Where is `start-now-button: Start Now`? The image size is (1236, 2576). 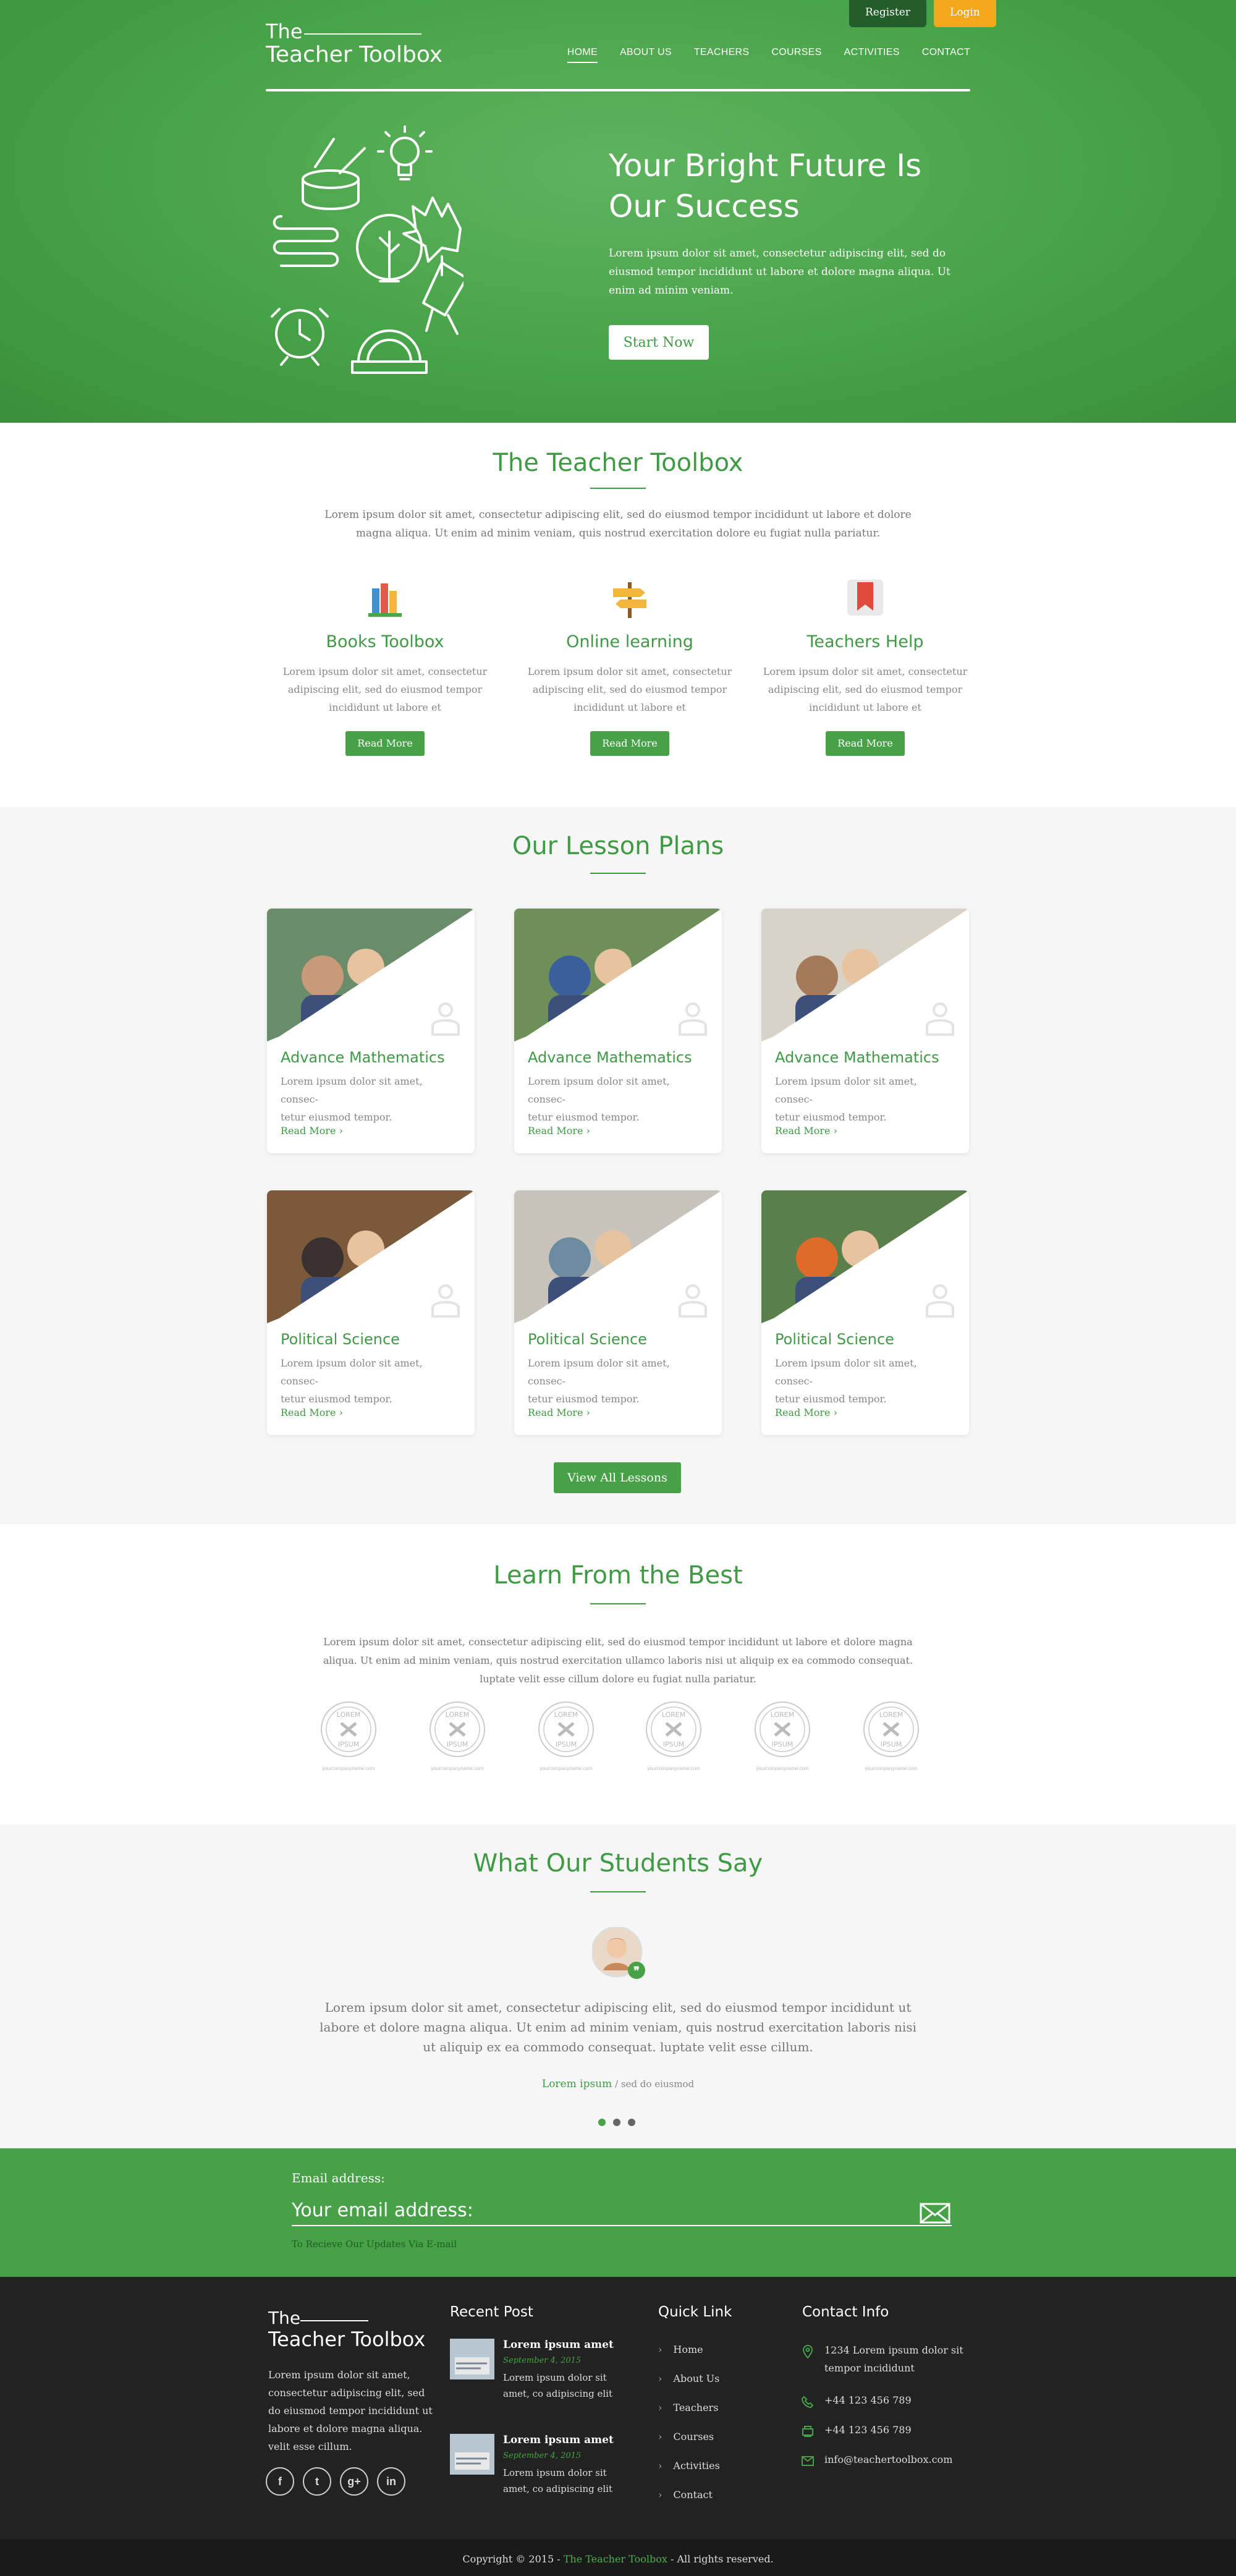 start-now-button: Start Now is located at coordinates (659, 342).